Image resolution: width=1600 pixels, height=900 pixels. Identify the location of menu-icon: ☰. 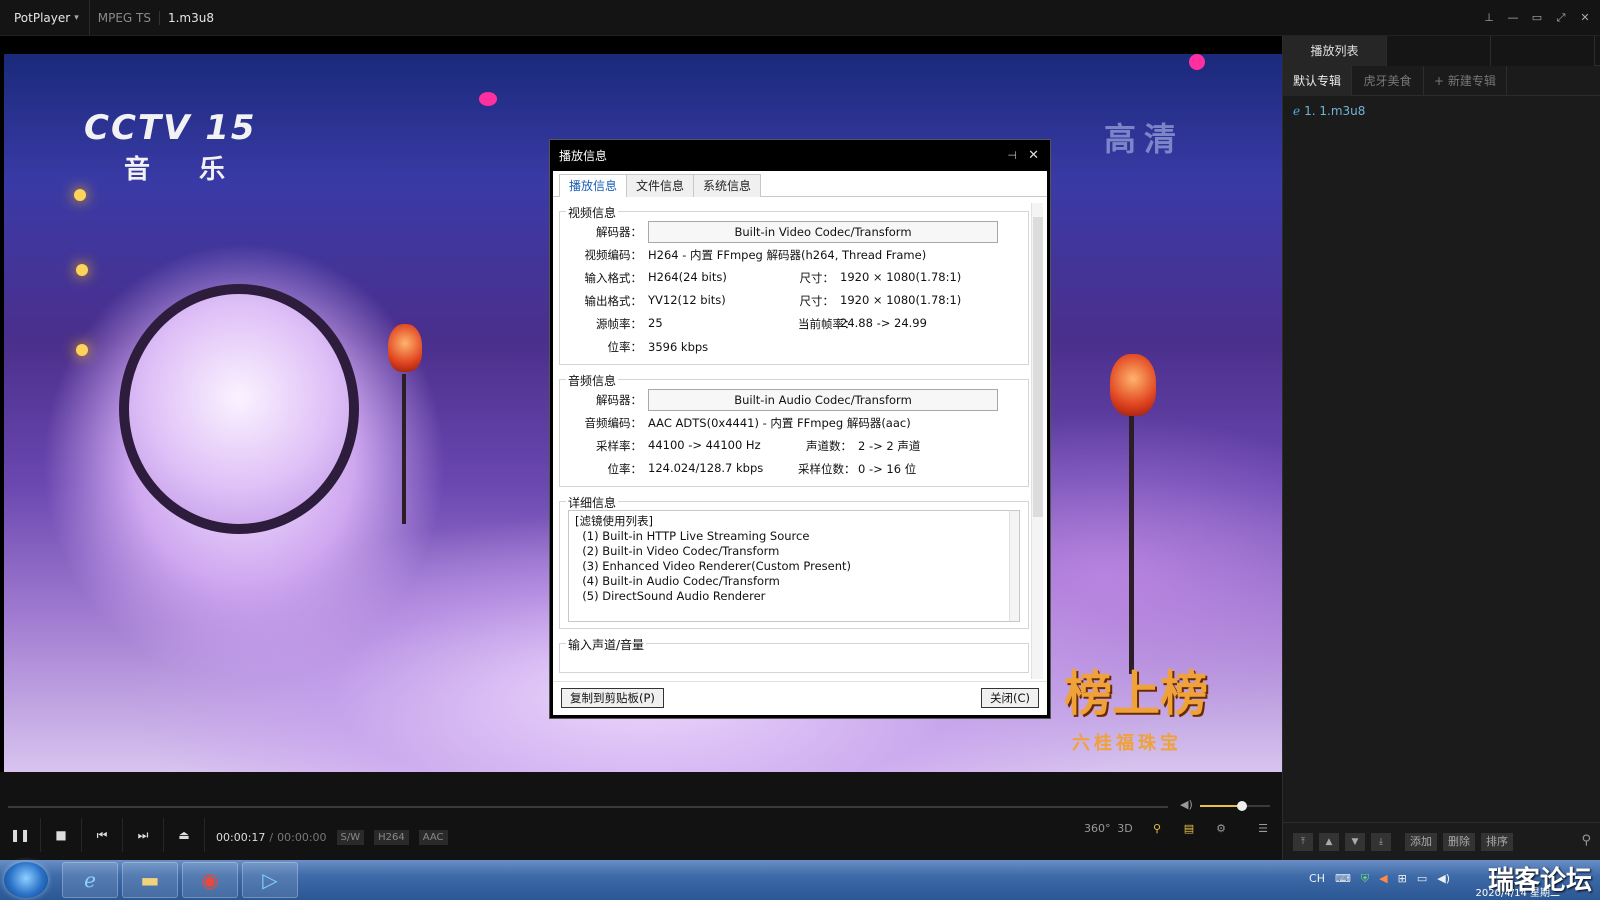
(1263, 828).